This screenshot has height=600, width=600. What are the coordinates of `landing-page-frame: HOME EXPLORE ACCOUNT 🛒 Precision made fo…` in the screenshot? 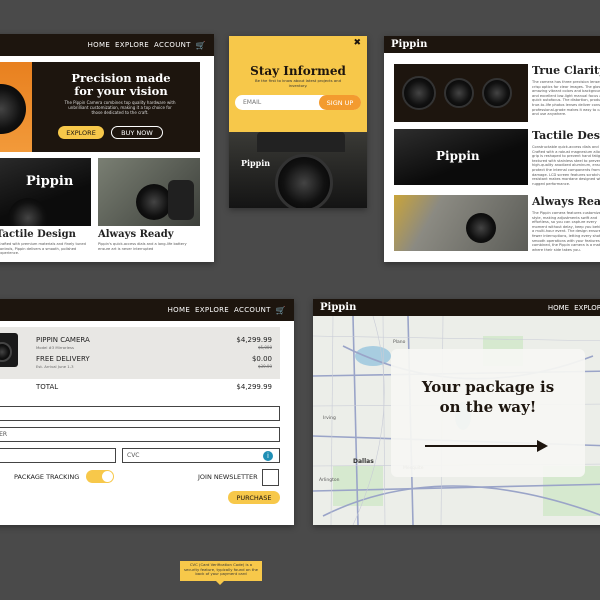 It's located at (107, 148).